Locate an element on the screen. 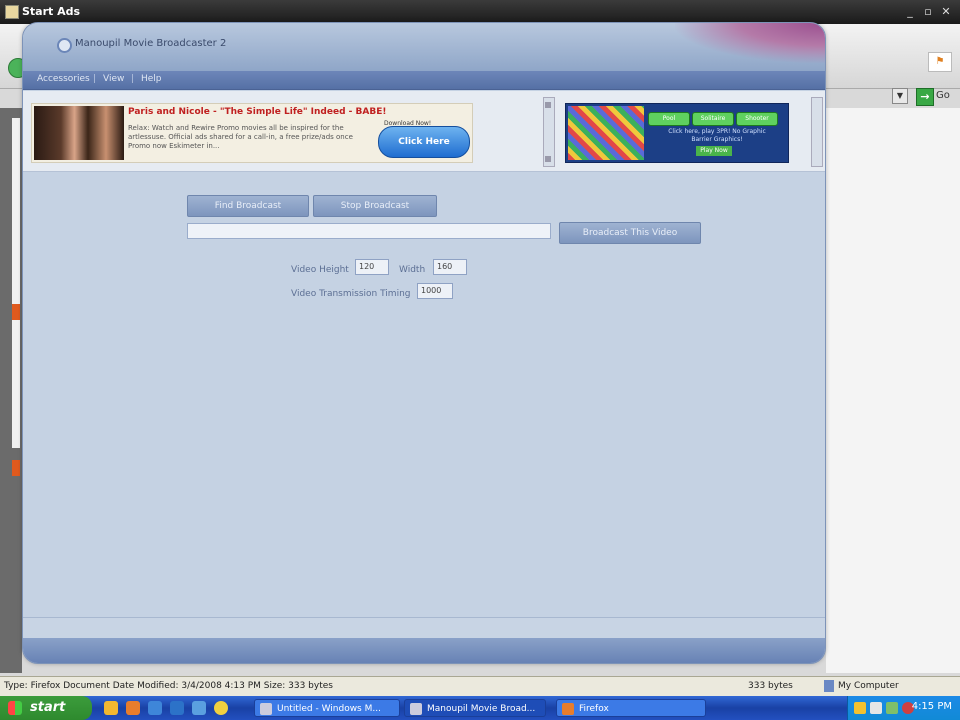  host-titlebar: Start Ads _ ▫ ✕ is located at coordinates (480, 12).